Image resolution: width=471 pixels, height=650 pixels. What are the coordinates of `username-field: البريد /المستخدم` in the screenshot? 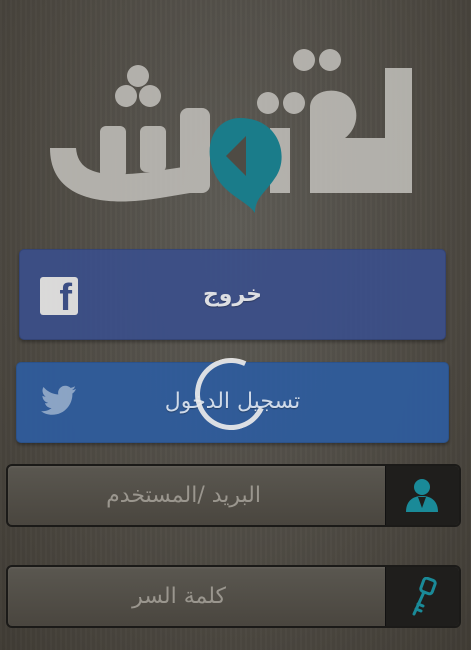 It's located at (233, 495).